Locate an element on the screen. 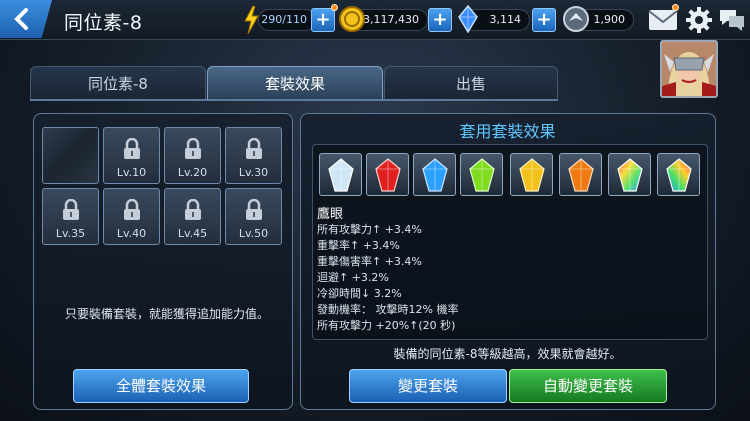 The height and width of the screenshot is (421, 750). effect-line-5: 冷卻時間↓ 3.2% is located at coordinates (359, 293).